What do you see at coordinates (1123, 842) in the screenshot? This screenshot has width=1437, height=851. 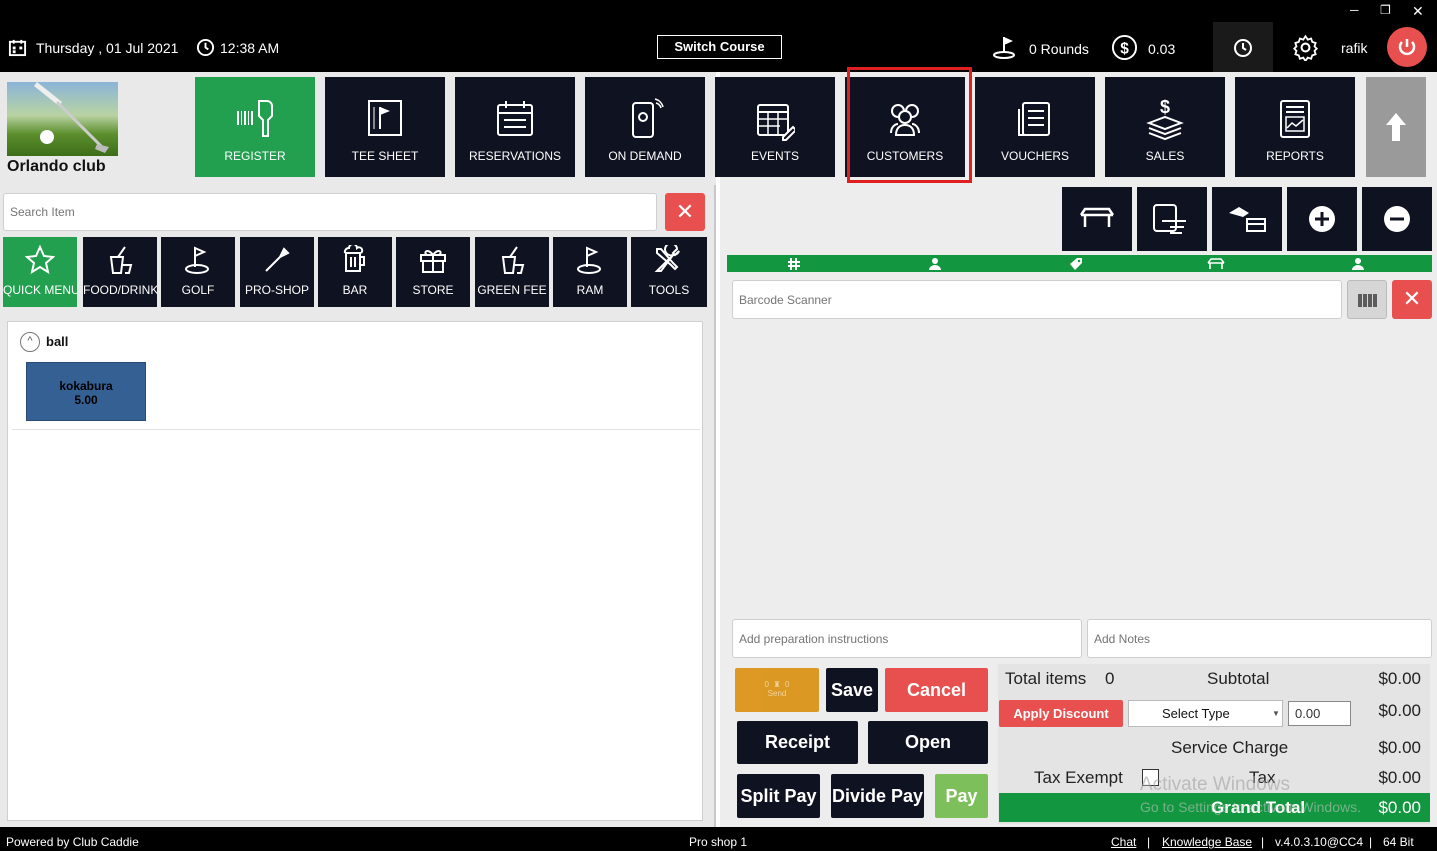 I see `chat-link: Chat` at bounding box center [1123, 842].